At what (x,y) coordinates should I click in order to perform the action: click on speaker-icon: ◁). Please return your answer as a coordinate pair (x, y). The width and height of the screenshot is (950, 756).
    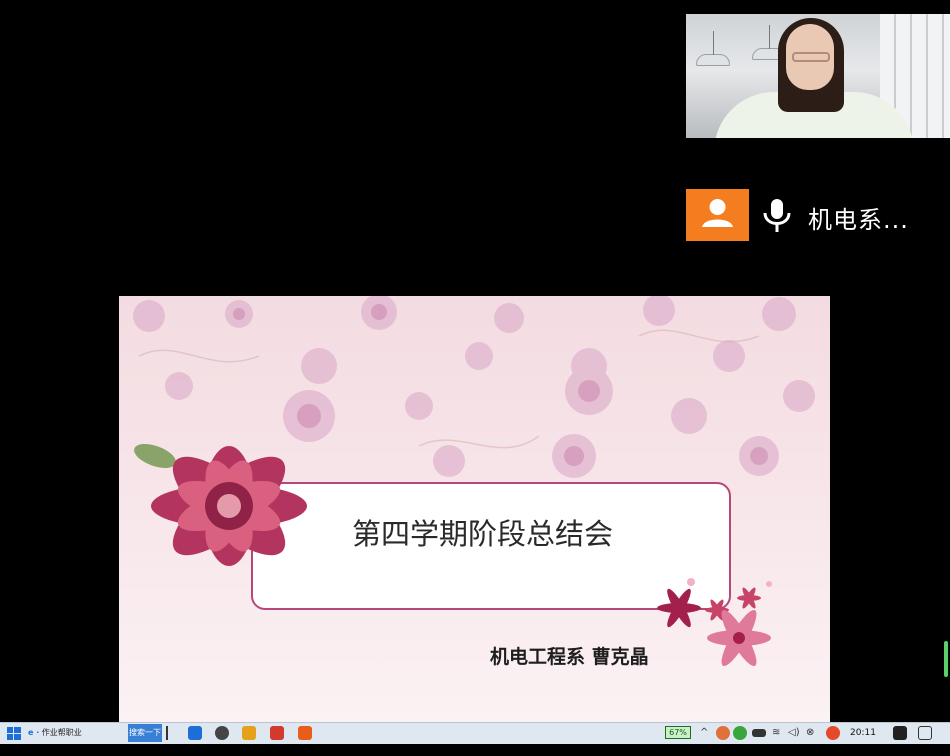
    Looking at the image, I should click on (794, 735).